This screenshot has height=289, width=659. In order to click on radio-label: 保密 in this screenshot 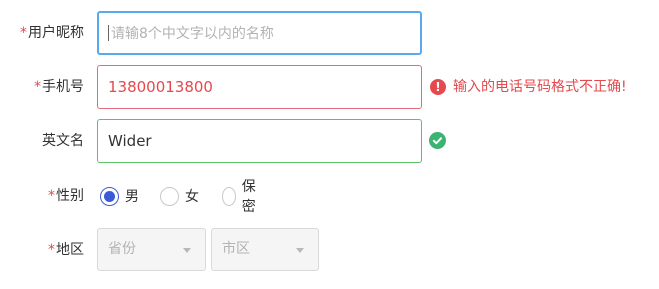, I will do `click(248, 197)`.